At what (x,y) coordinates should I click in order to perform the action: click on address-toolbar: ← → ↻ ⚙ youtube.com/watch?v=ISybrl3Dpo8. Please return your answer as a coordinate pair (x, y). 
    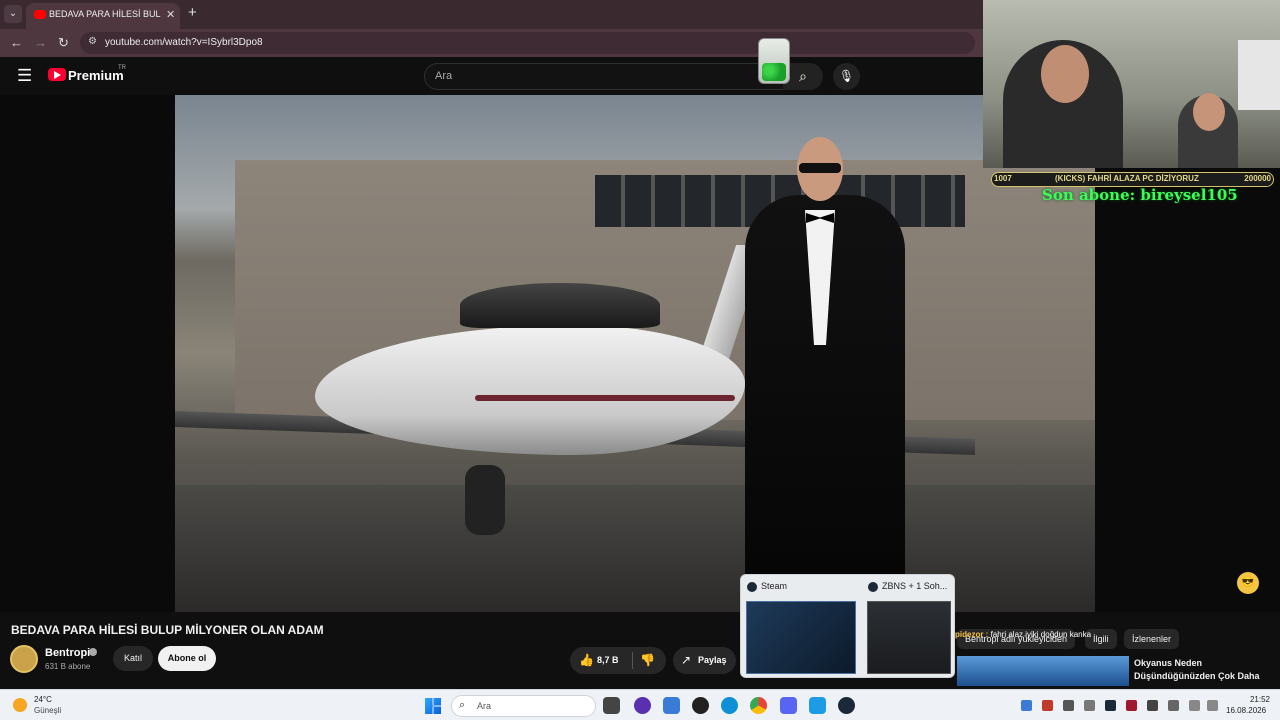
    Looking at the image, I should click on (491, 43).